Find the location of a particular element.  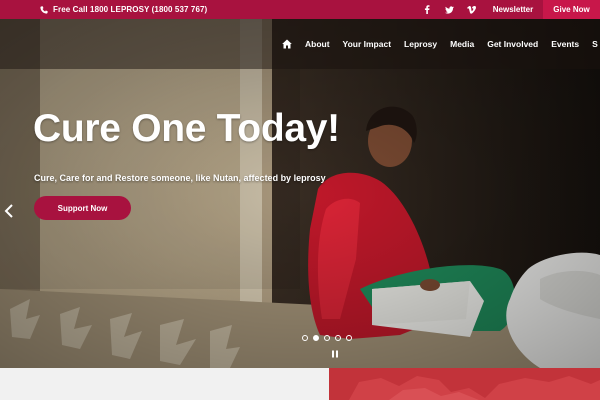

slider-pagination is located at coordinates (329, 338).